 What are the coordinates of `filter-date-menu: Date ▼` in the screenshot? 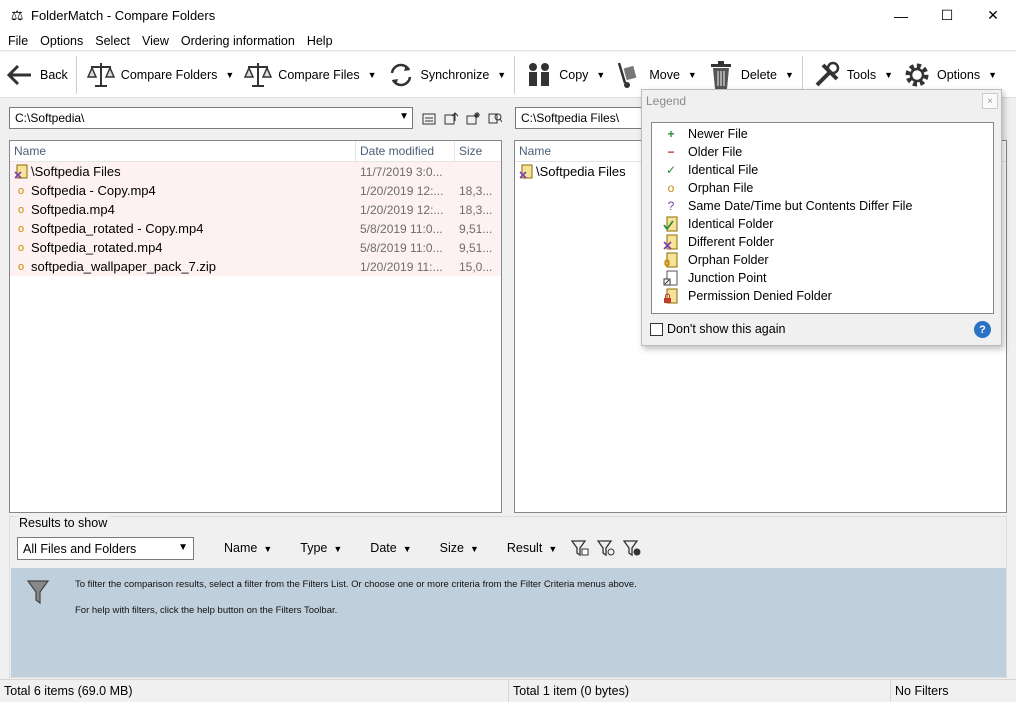 It's located at (390, 548).